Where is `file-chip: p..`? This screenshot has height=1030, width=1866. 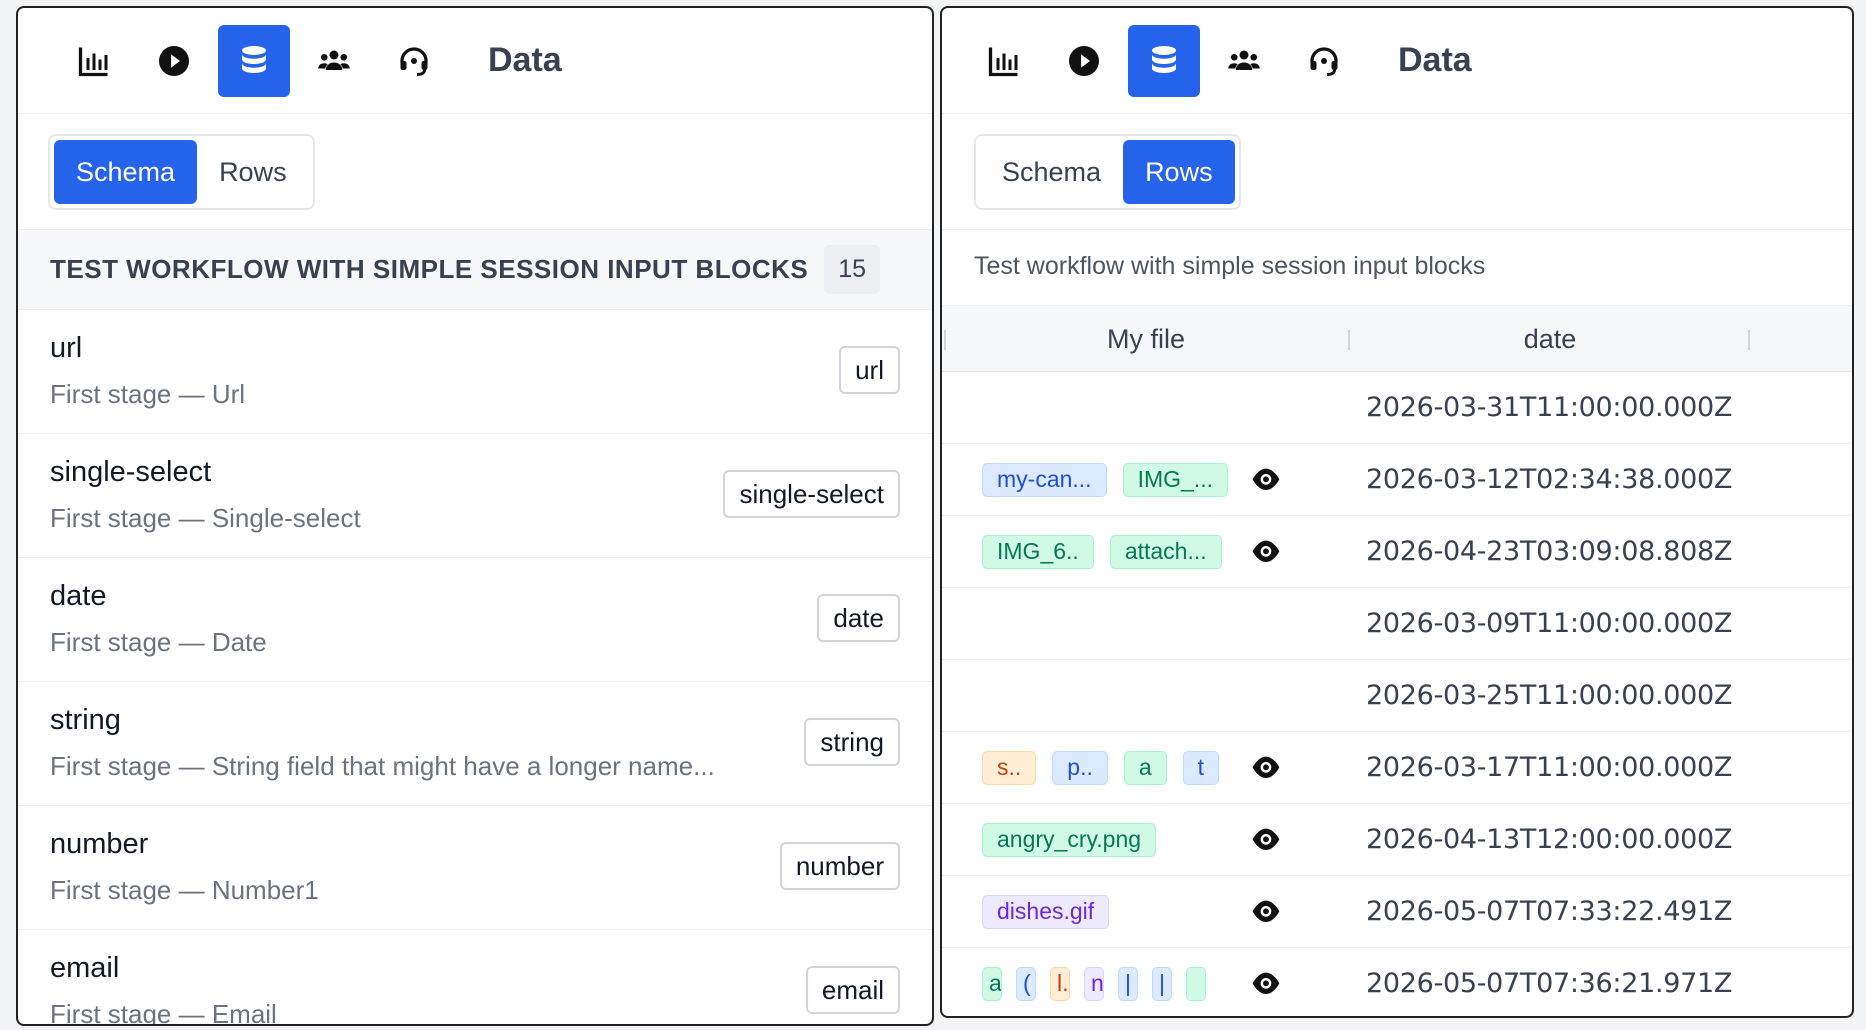 file-chip: p.. is located at coordinates (1080, 767).